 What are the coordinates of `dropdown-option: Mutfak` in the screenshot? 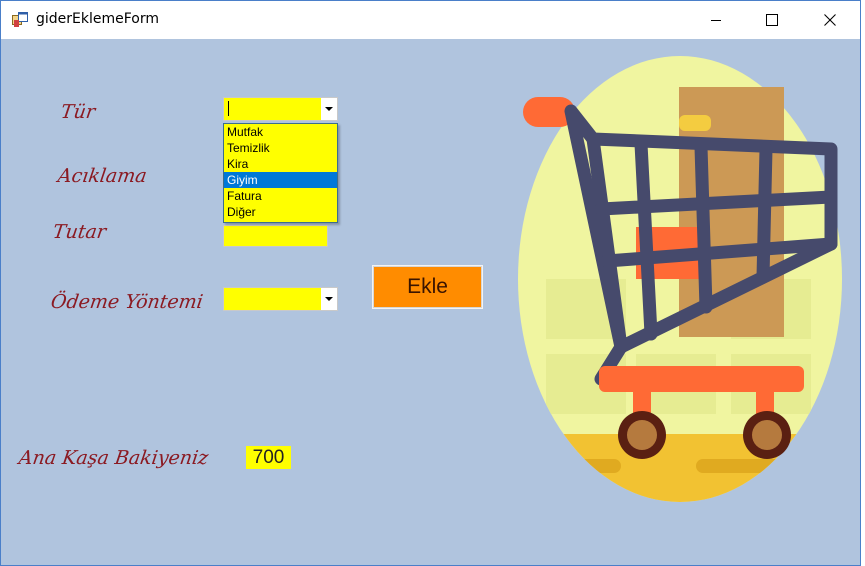 It's located at (280, 132).